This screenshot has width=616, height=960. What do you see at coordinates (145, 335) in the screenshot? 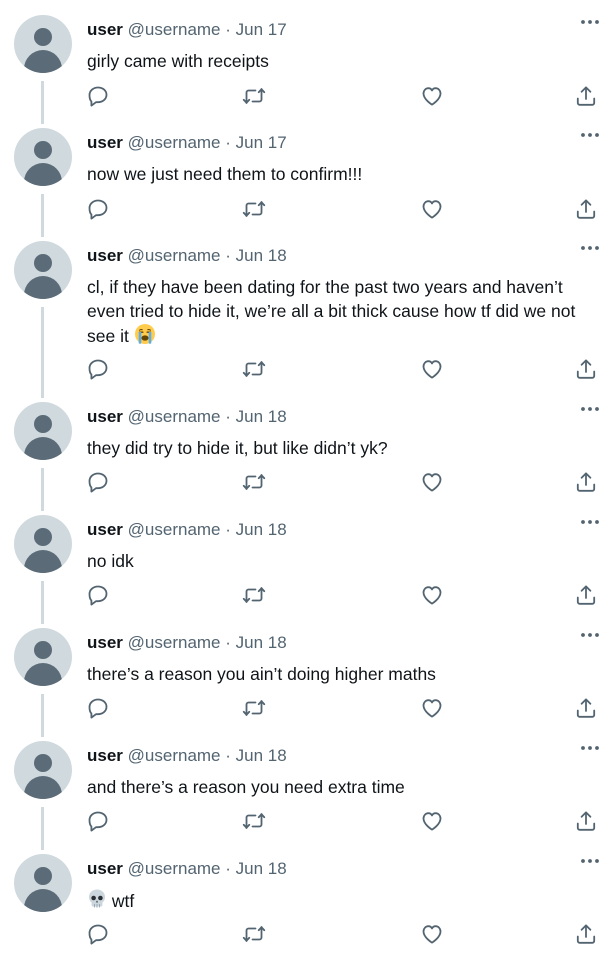
I see `loudly-crying-face-emoji` at bounding box center [145, 335].